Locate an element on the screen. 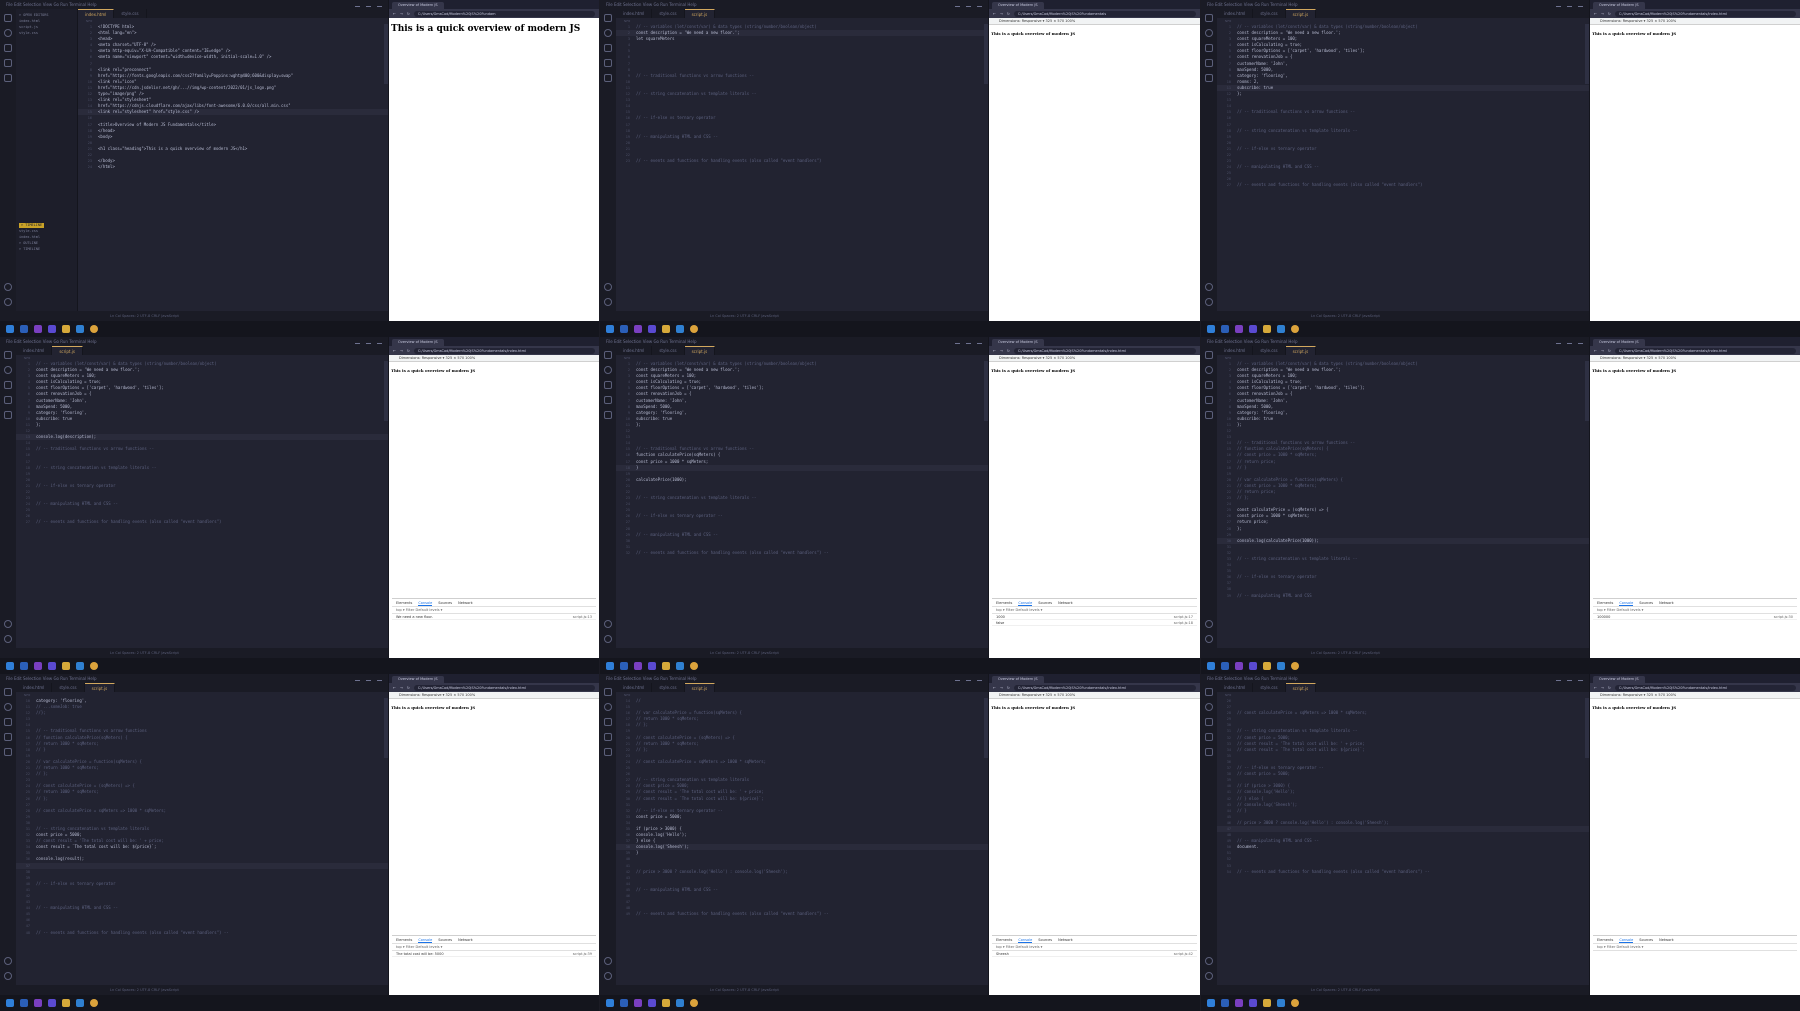 The height and width of the screenshot is (1011, 1800). console-source-link: script.js:18 is located at coordinates (1183, 622).